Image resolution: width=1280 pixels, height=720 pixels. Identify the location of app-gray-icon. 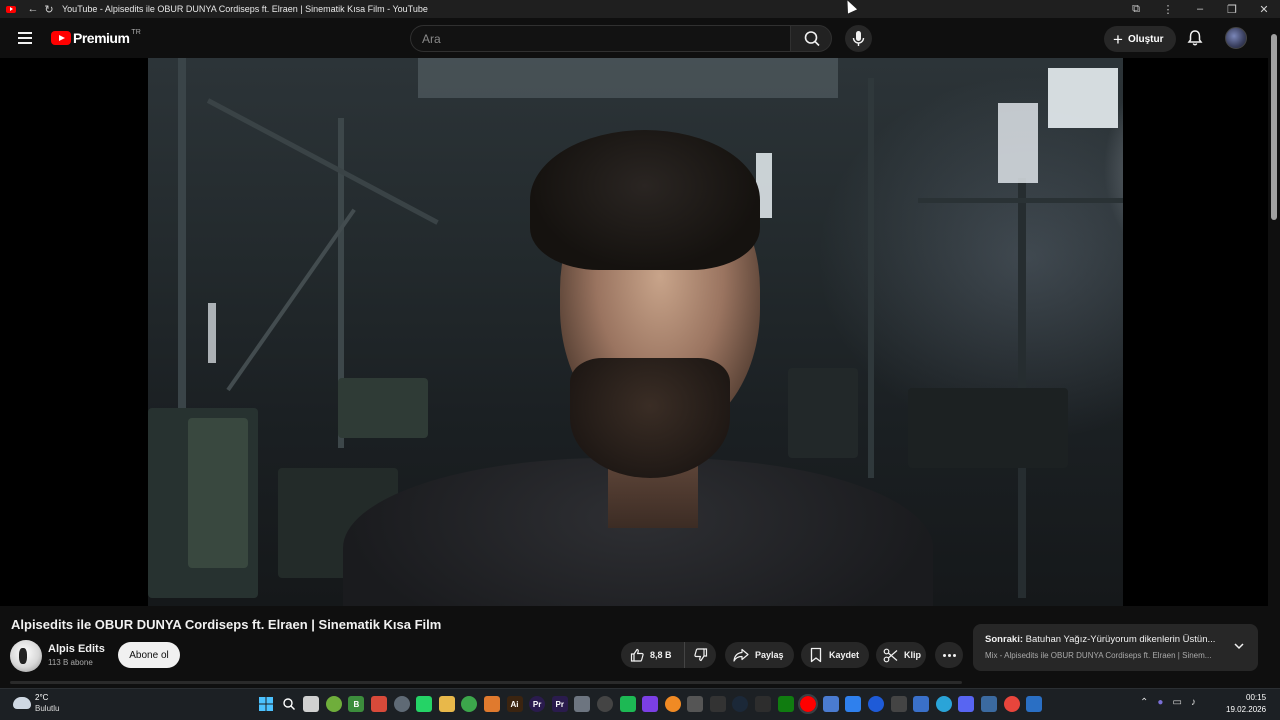
(582, 704).